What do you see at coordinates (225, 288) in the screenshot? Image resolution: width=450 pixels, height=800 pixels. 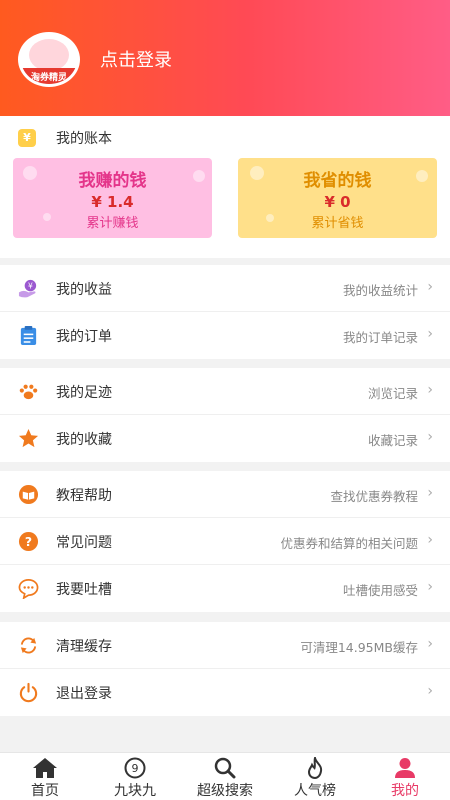 I see `menu-row-income: ¥ 我的收益 我的收益统计 ›` at bounding box center [225, 288].